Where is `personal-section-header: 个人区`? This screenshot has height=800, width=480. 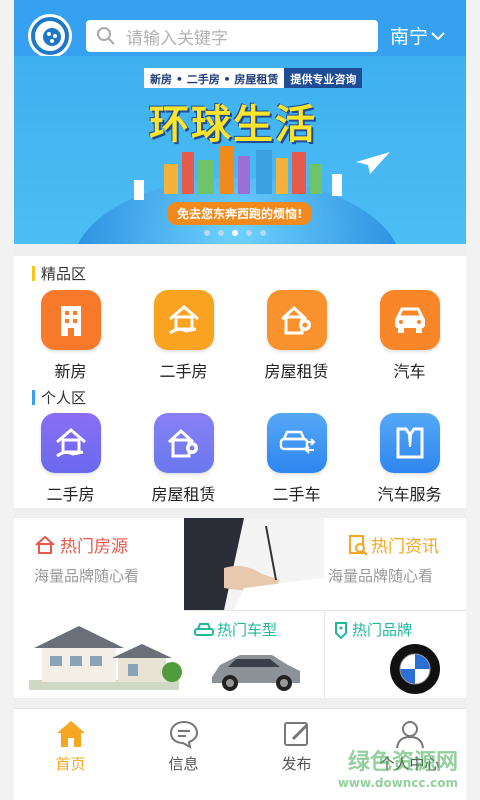 personal-section-header: 个人区 is located at coordinates (59, 397).